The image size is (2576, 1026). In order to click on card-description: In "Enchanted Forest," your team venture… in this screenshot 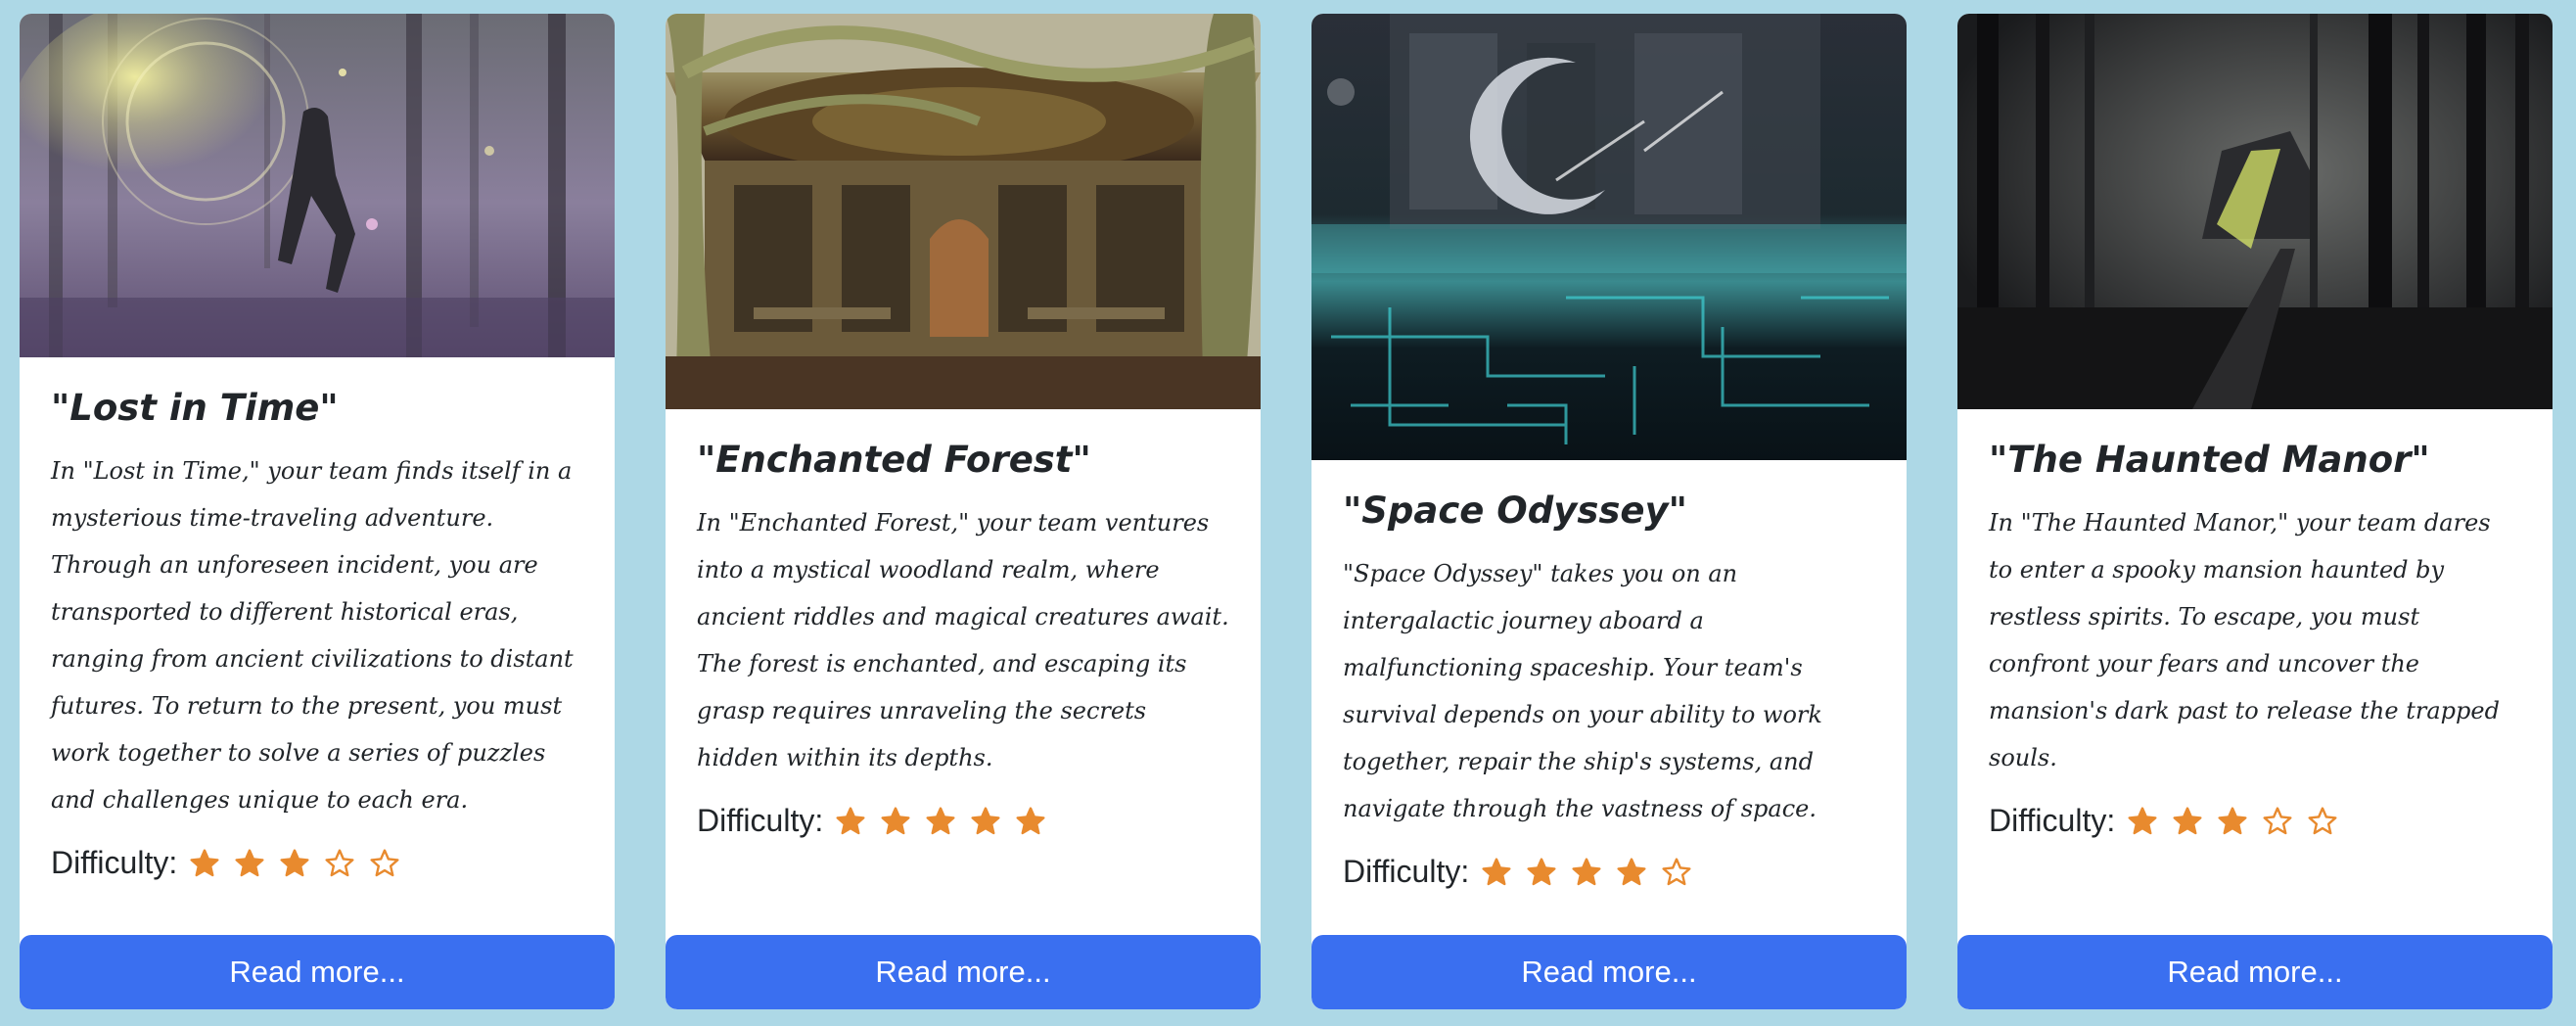, I will do `click(963, 640)`.